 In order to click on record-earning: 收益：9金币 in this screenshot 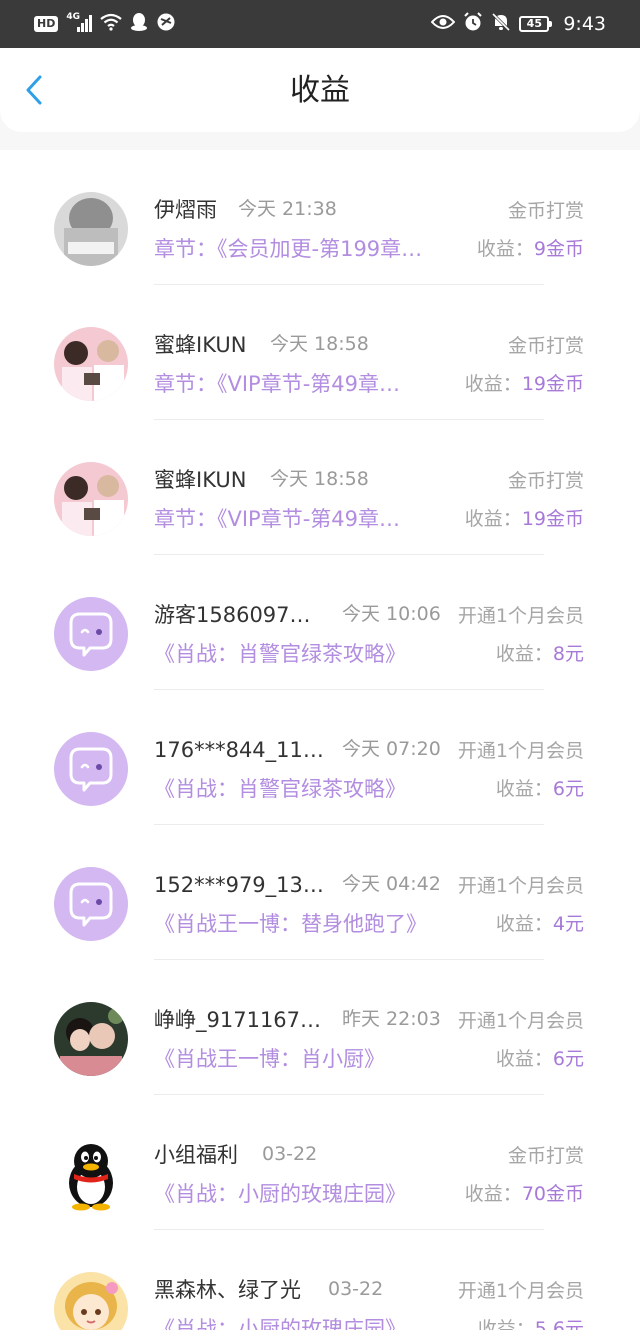, I will do `click(530, 249)`.